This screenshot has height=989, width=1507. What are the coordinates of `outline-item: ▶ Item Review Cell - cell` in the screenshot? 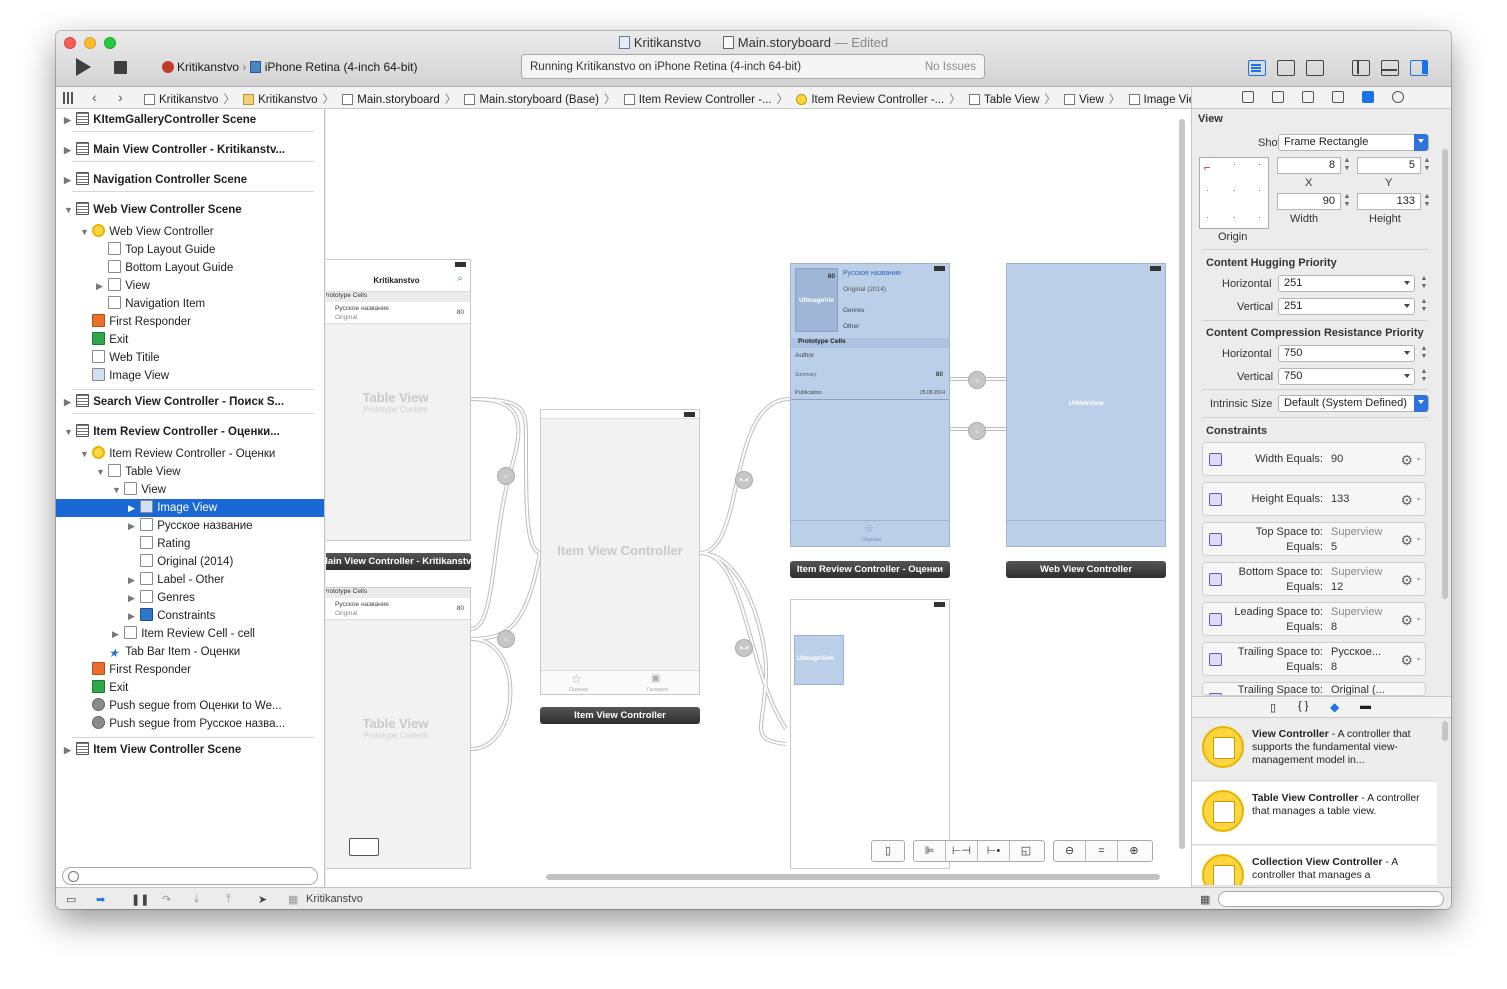 It's located at (183, 634).